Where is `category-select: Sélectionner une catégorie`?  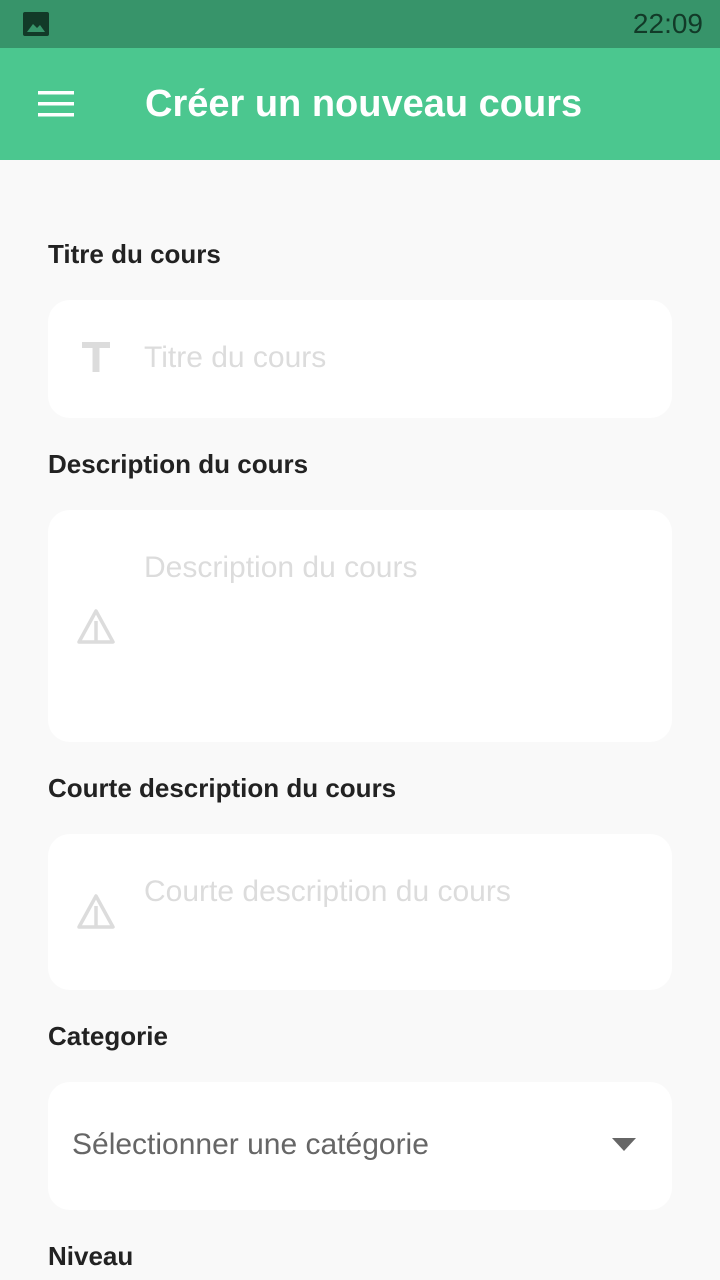 category-select: Sélectionner une catégorie is located at coordinates (360, 1146).